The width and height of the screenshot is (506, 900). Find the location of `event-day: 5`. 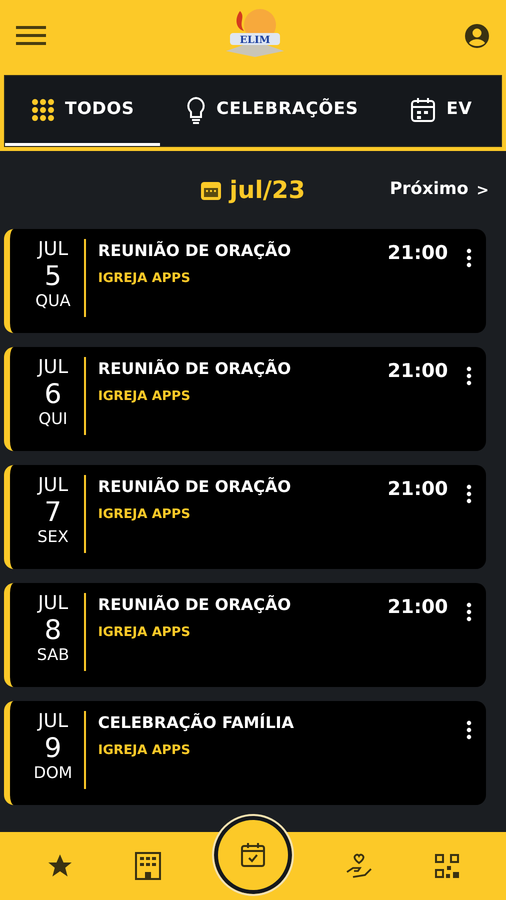

event-day: 5 is located at coordinates (53, 276).